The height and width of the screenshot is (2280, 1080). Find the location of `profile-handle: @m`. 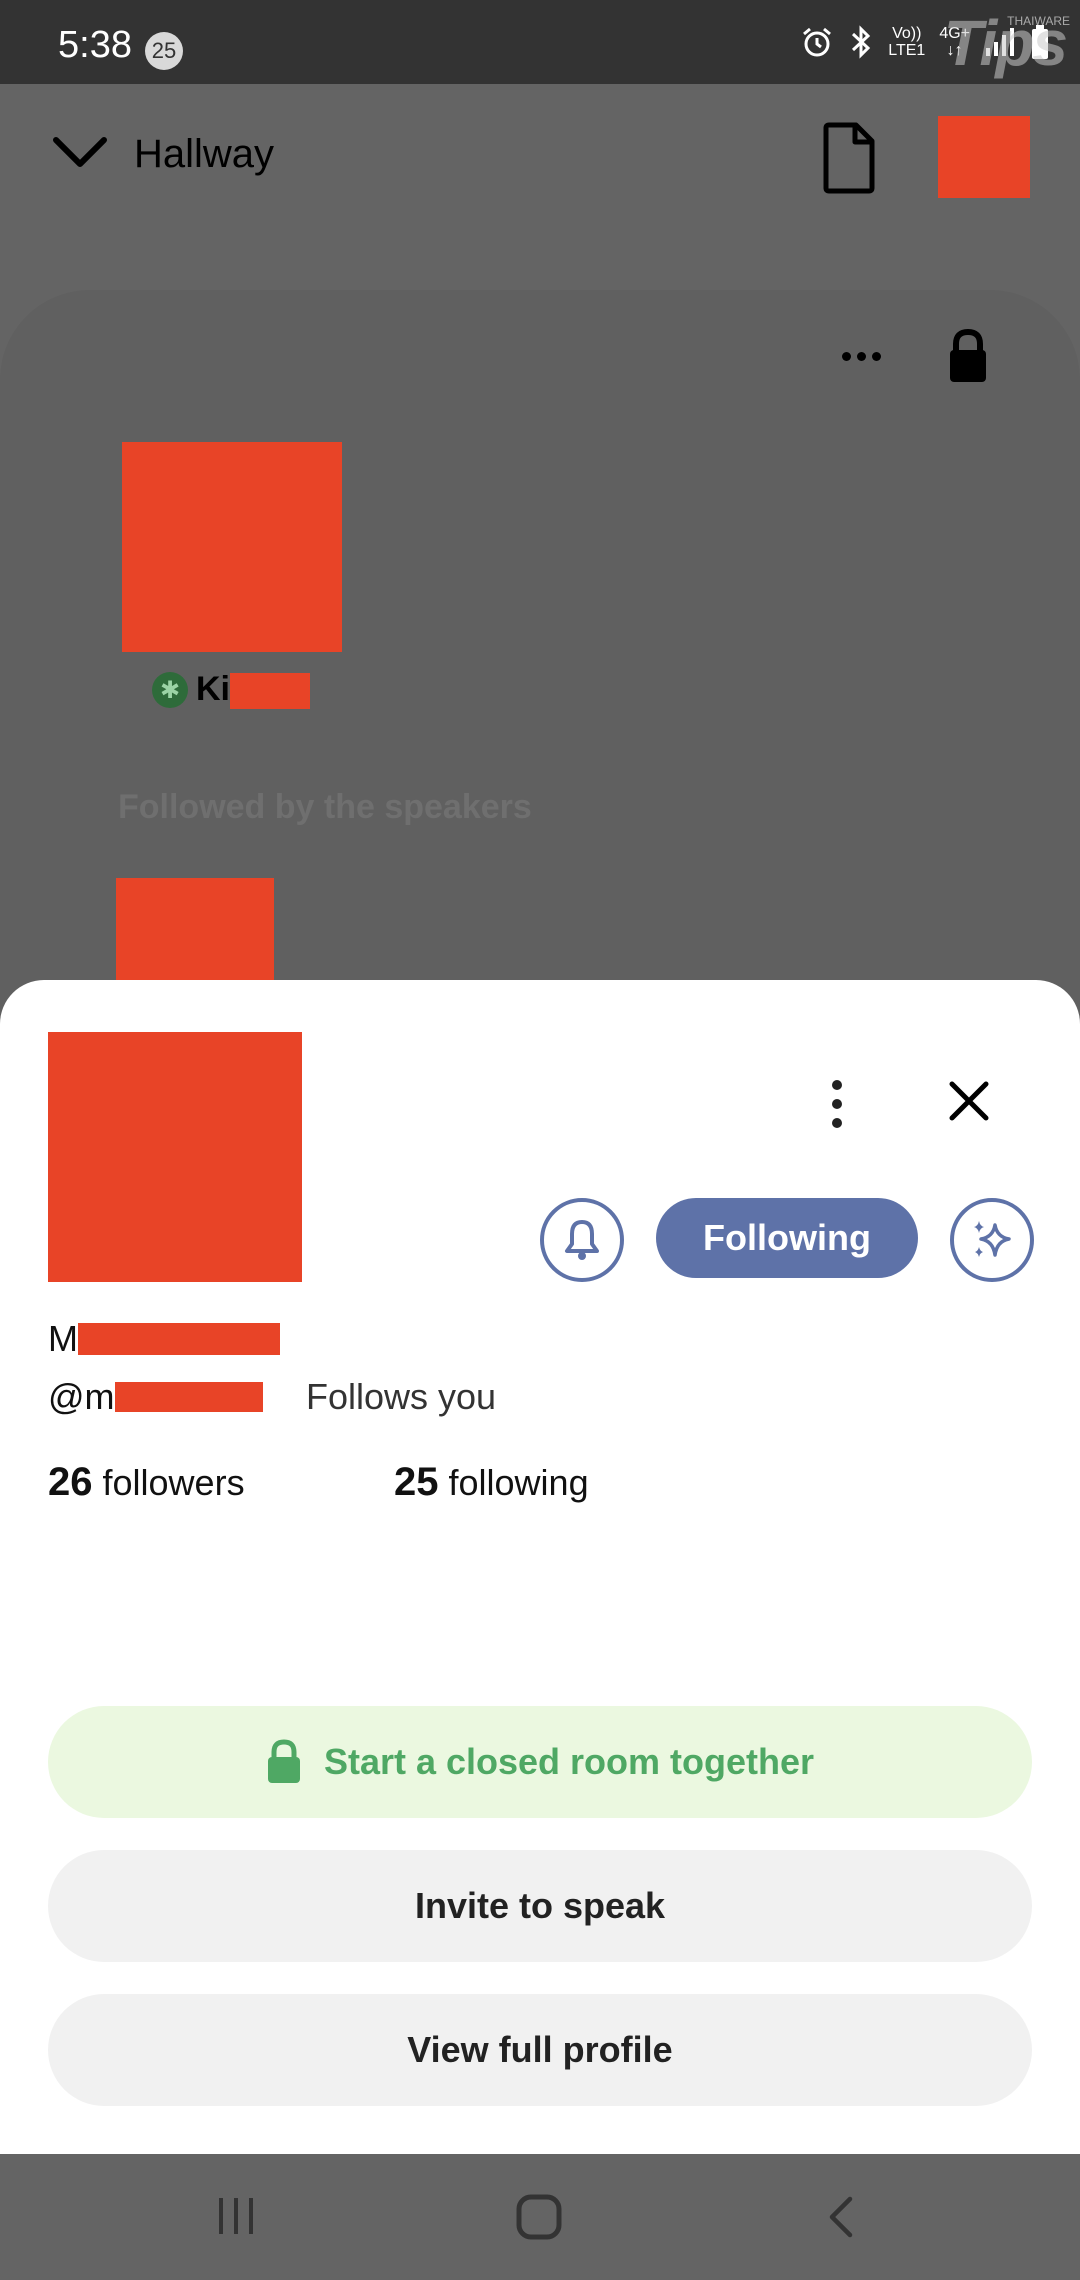

profile-handle: @m is located at coordinates (155, 1397).